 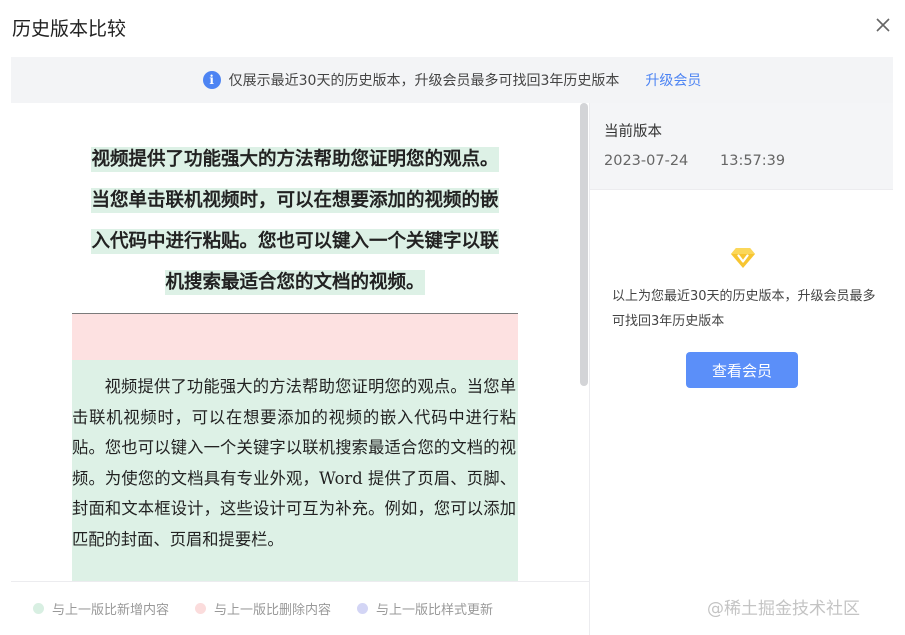 I want to click on version-time: 13:57:39, so click(x=753, y=161).